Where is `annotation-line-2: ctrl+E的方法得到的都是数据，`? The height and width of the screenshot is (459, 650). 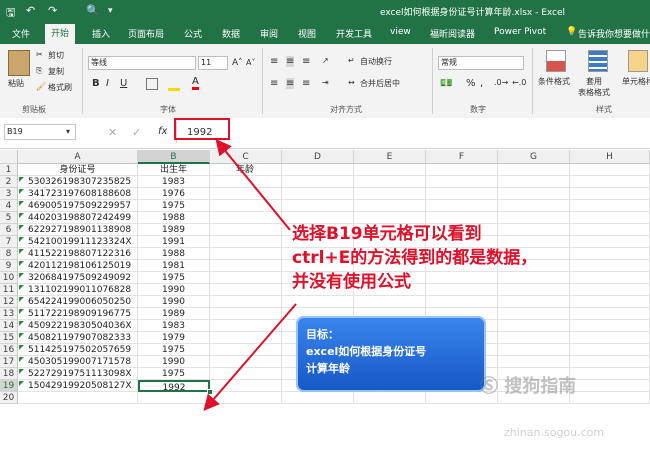
annotation-line-2: ctrl+E的方法得到的都是数据， is located at coordinates (415, 258).